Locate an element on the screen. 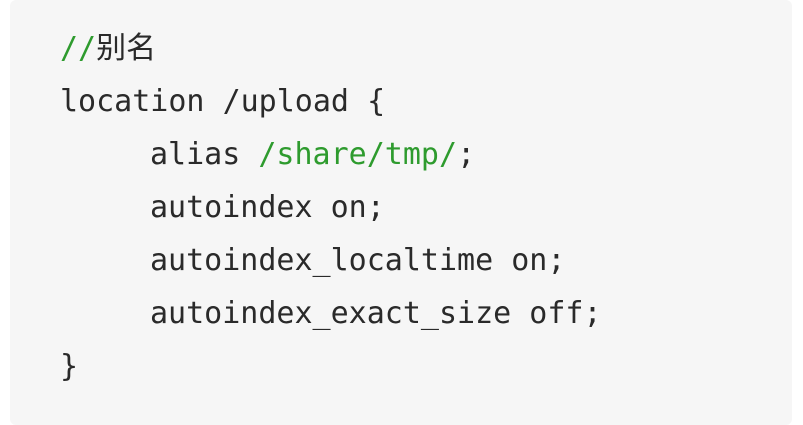  alias-line: alias /share/tmp/; is located at coordinates (331, 154).